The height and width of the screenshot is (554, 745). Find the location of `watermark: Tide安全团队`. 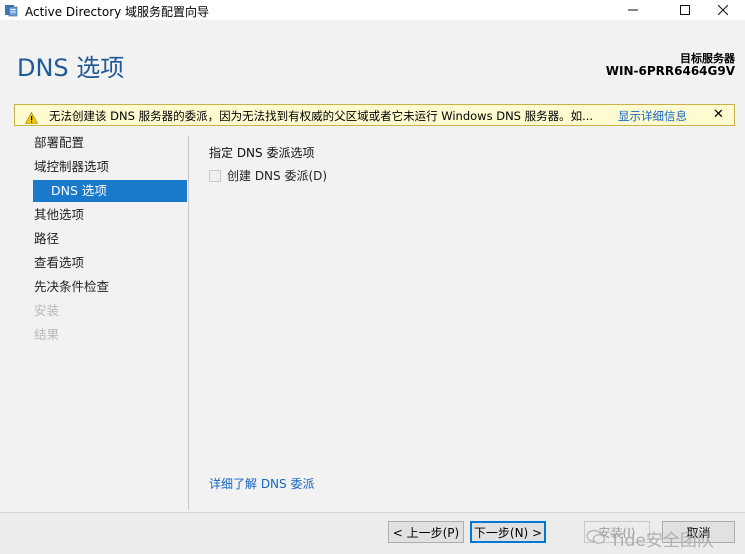

watermark: Tide安全团队 is located at coordinates (650, 538).